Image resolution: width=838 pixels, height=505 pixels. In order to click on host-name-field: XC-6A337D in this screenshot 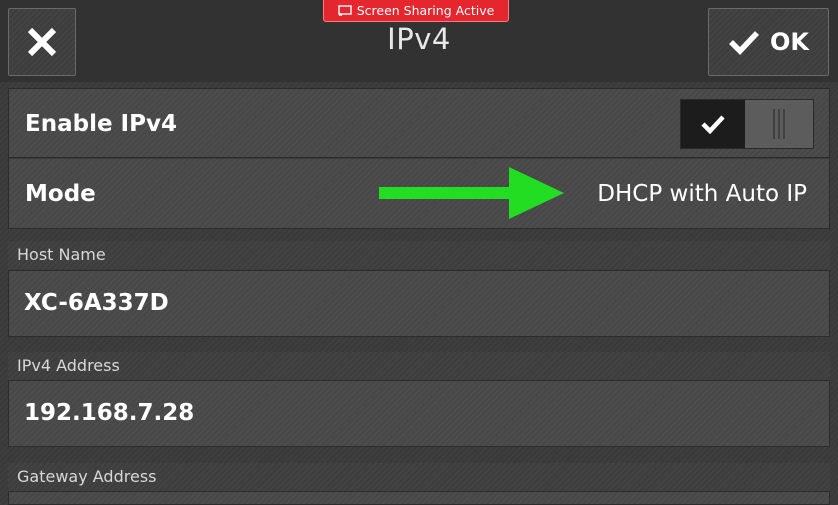, I will do `click(419, 303)`.